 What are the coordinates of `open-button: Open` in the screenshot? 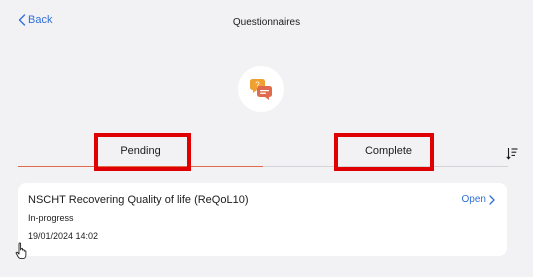 It's located at (478, 199).